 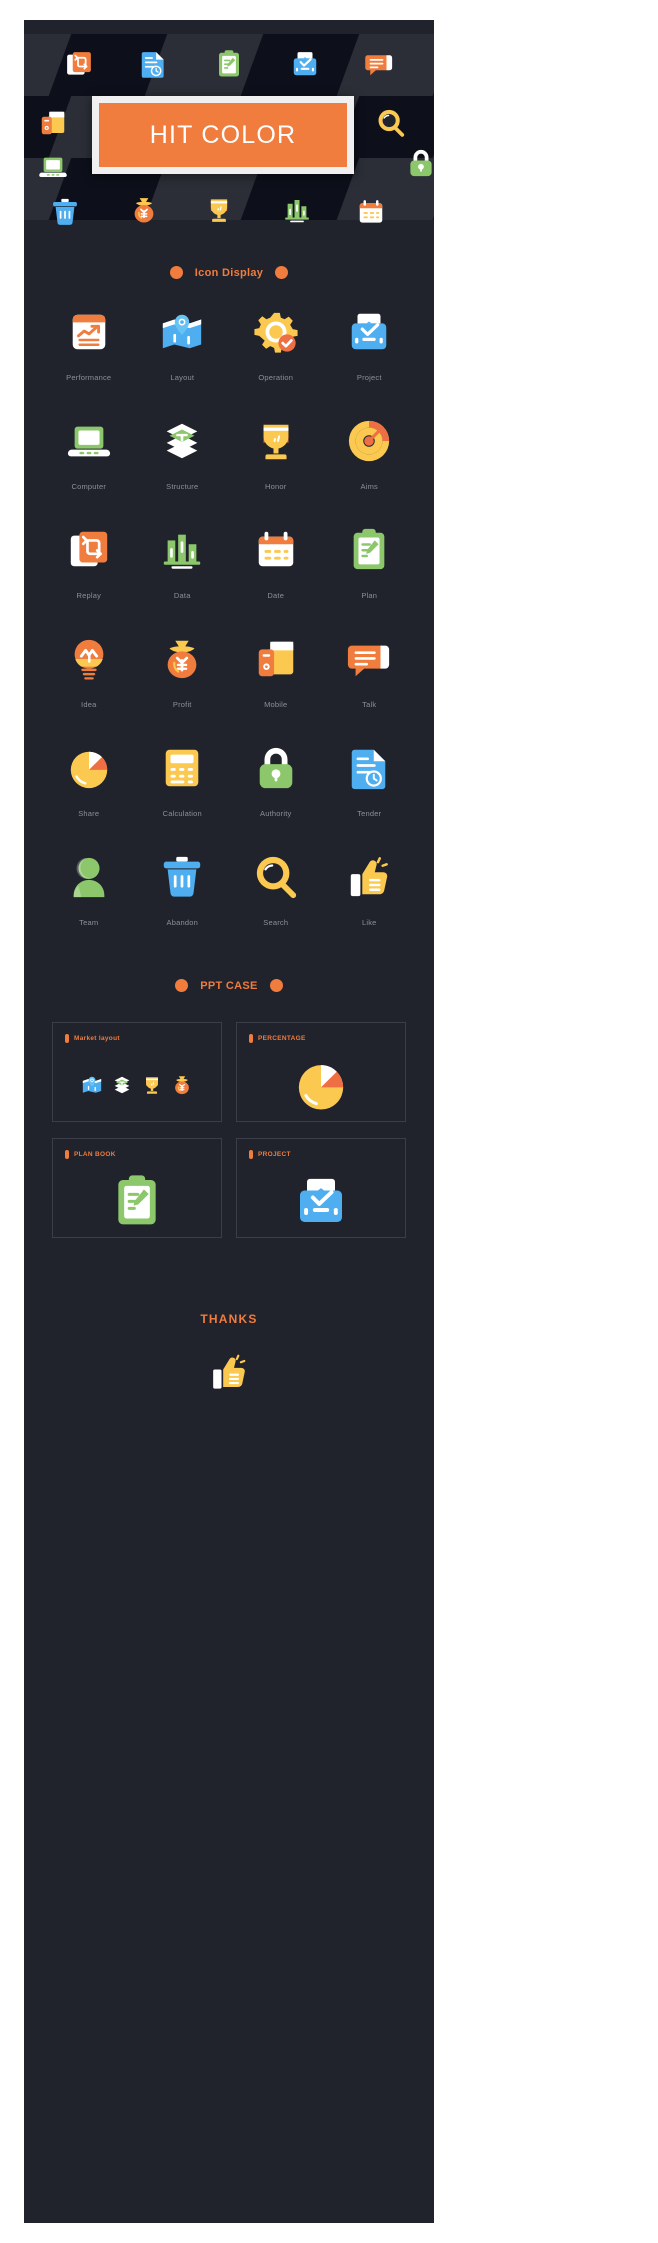 I want to click on icon-label: Project, so click(x=369, y=377).